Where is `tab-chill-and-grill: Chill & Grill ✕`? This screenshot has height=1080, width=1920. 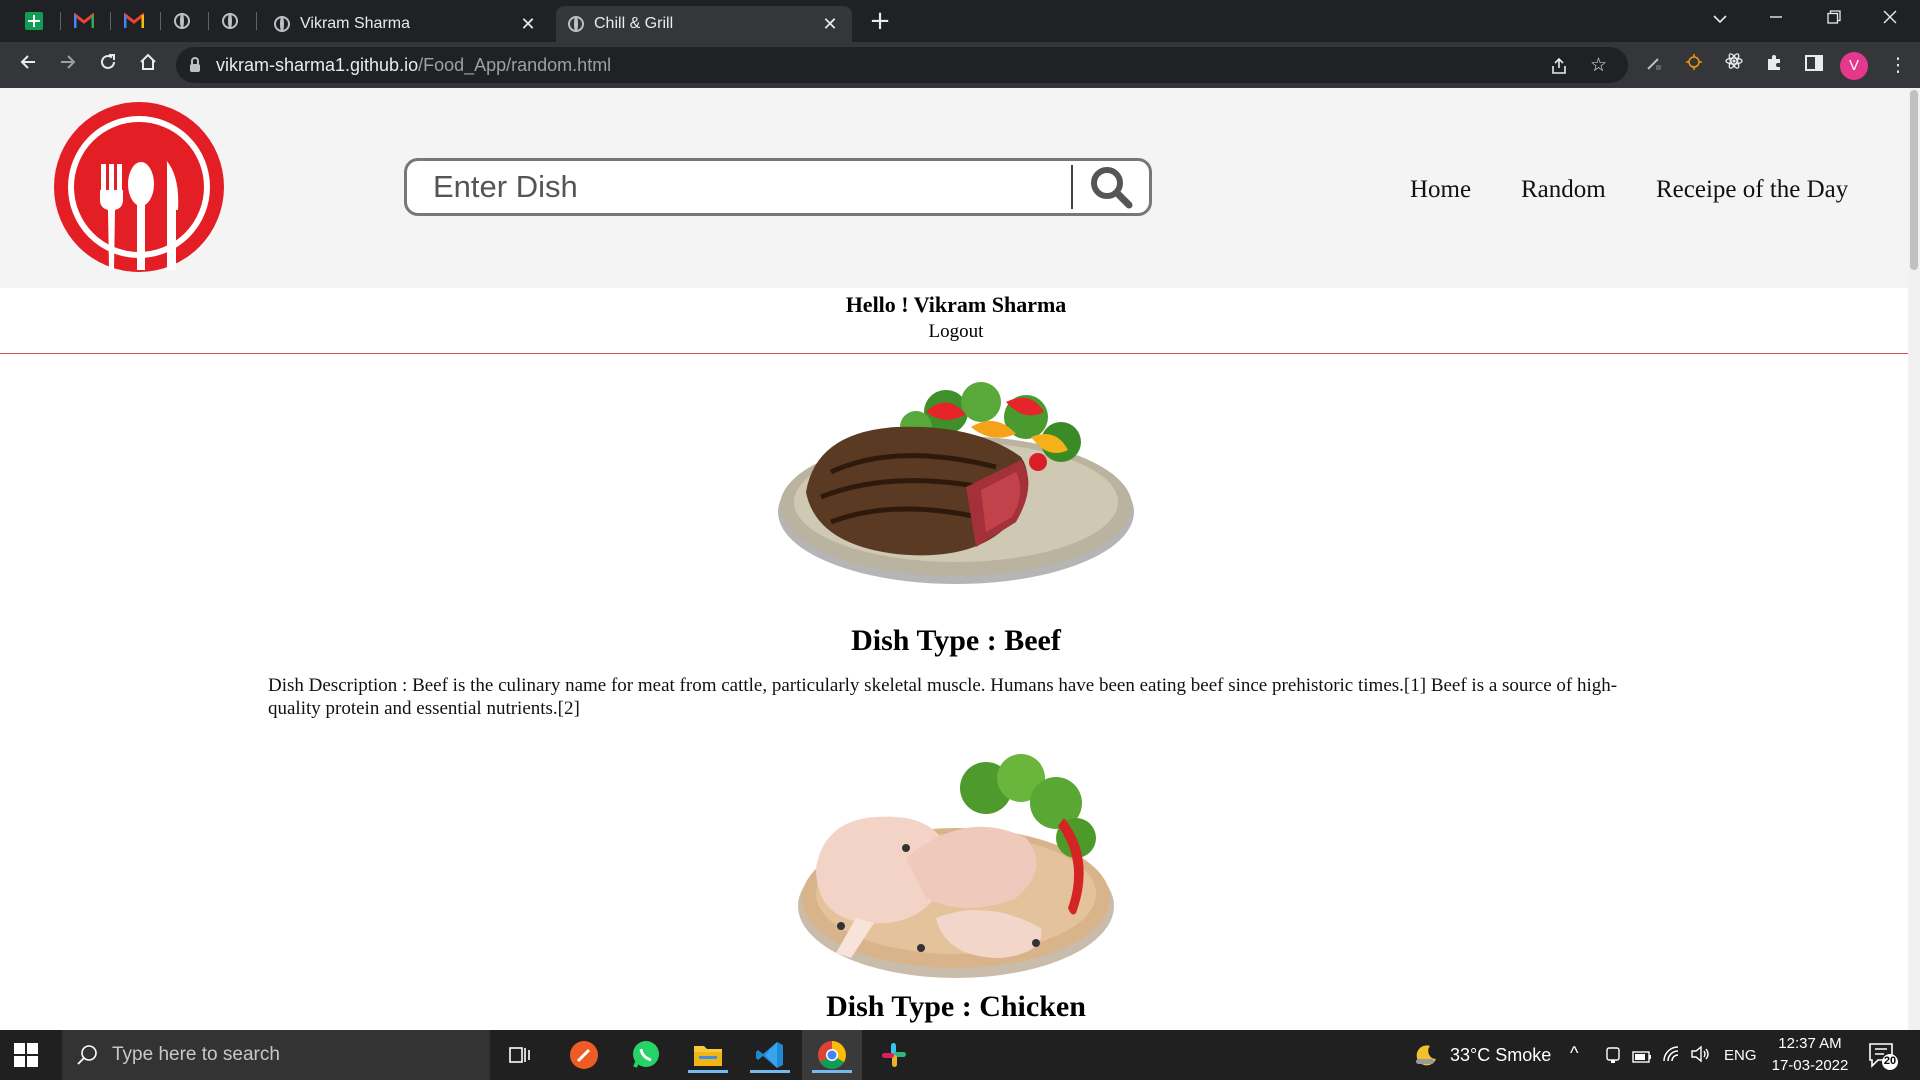 tab-chill-and-grill: Chill & Grill ✕ is located at coordinates (704, 24).